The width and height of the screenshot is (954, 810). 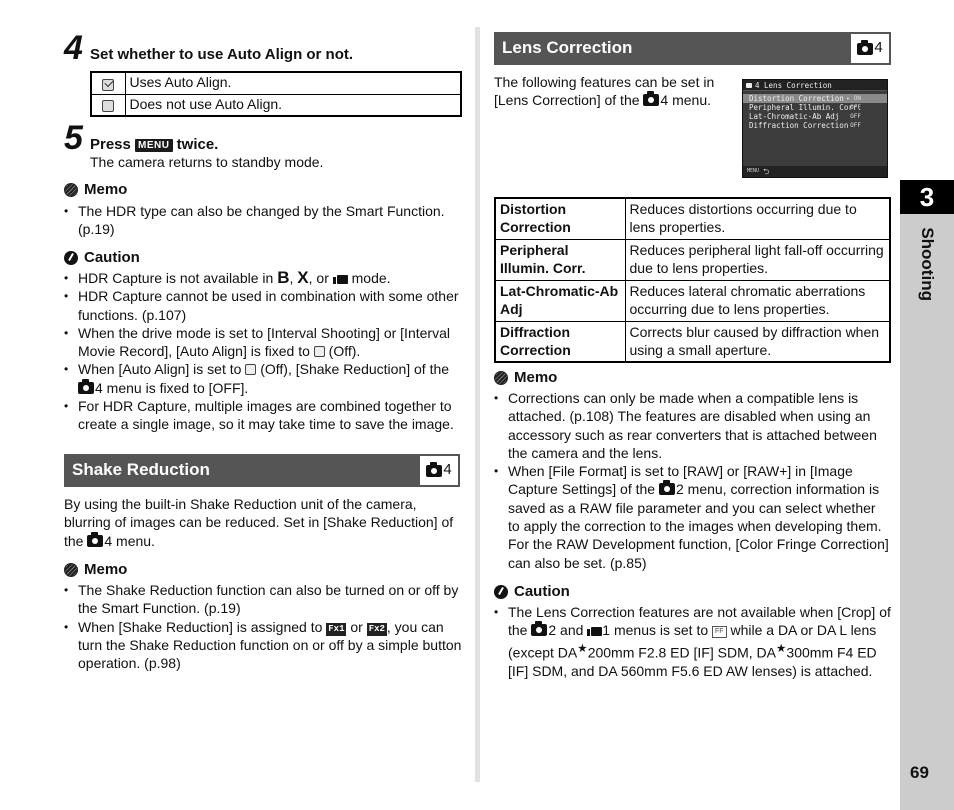 I want to click on screen-menu-item: Distortion Correction ▸ ON, so click(x=815, y=98).